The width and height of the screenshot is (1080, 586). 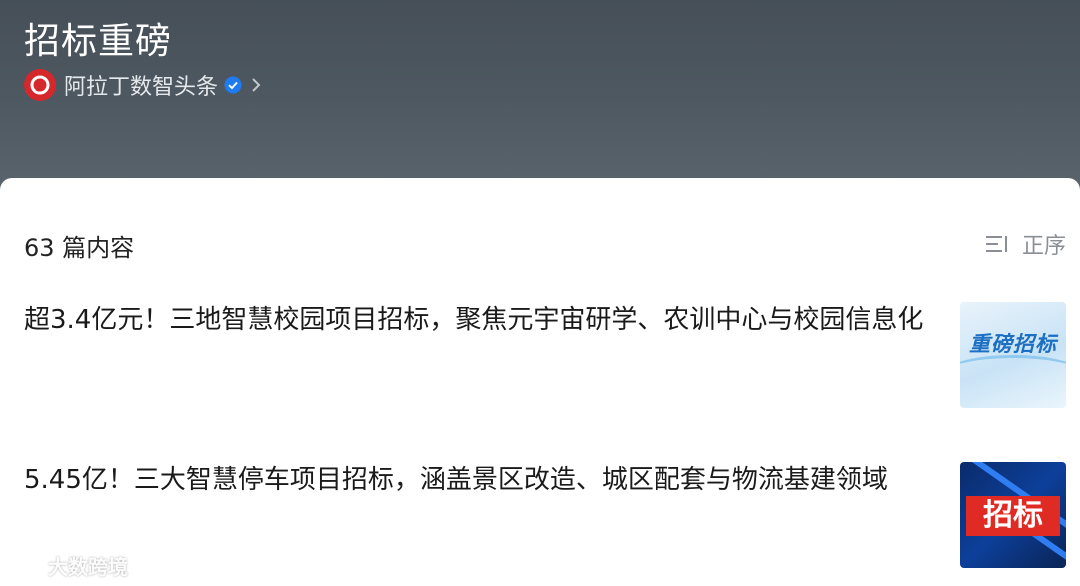 What do you see at coordinates (1043, 246) in the screenshot?
I see `sort-label: 正序` at bounding box center [1043, 246].